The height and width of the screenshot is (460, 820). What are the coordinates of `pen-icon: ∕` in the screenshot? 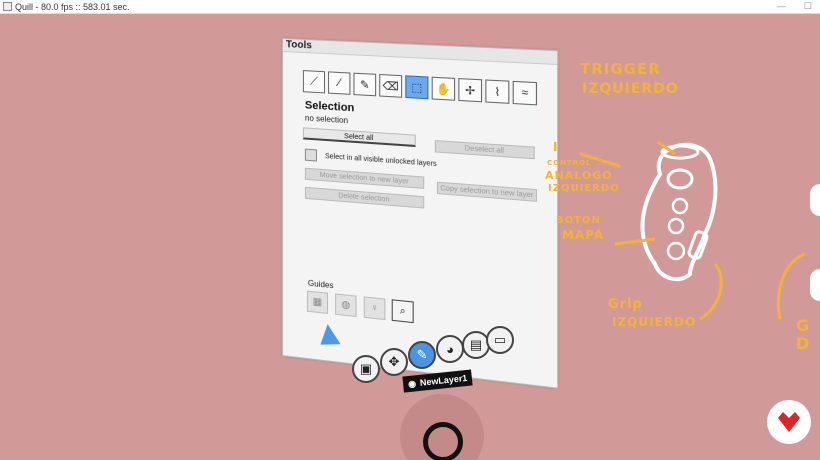 It's located at (339, 83).